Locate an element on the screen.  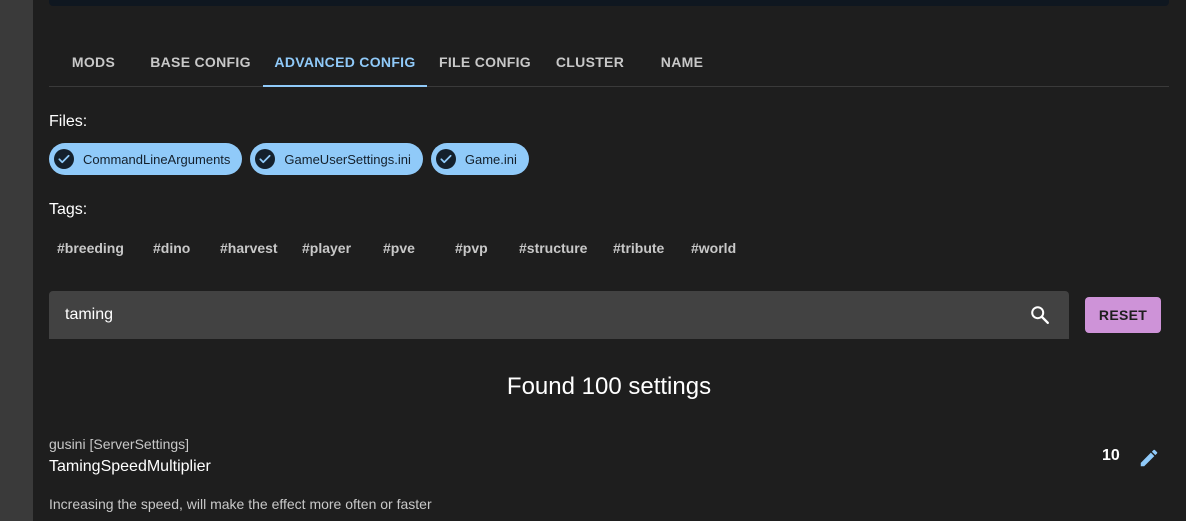
tab-file-config: FILE CONFIG is located at coordinates (485, 62).